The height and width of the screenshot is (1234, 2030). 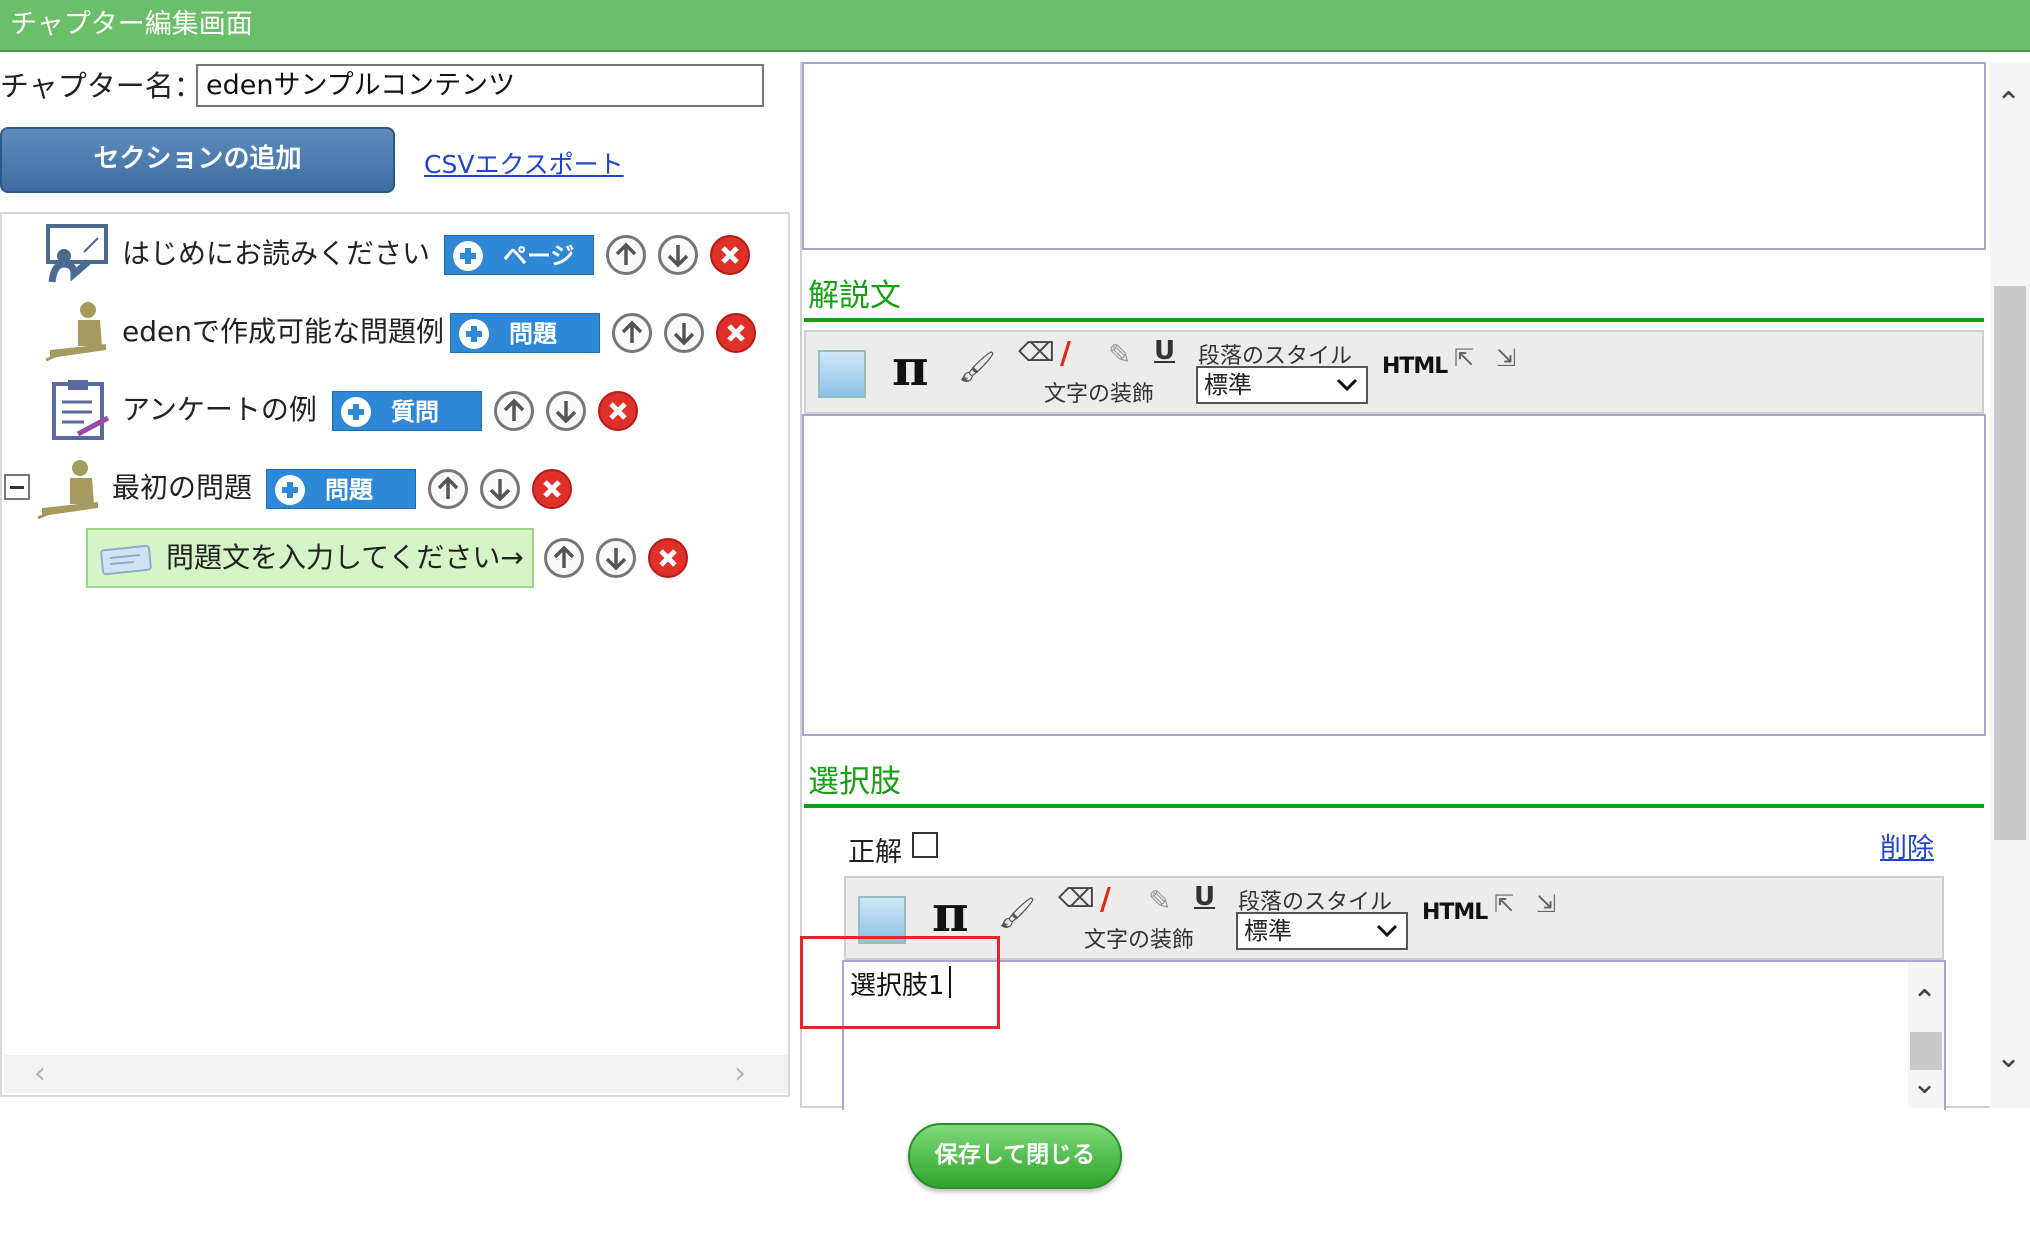 I want to click on window-title-bar: チャプター編集画面, so click(x=1015, y=26).